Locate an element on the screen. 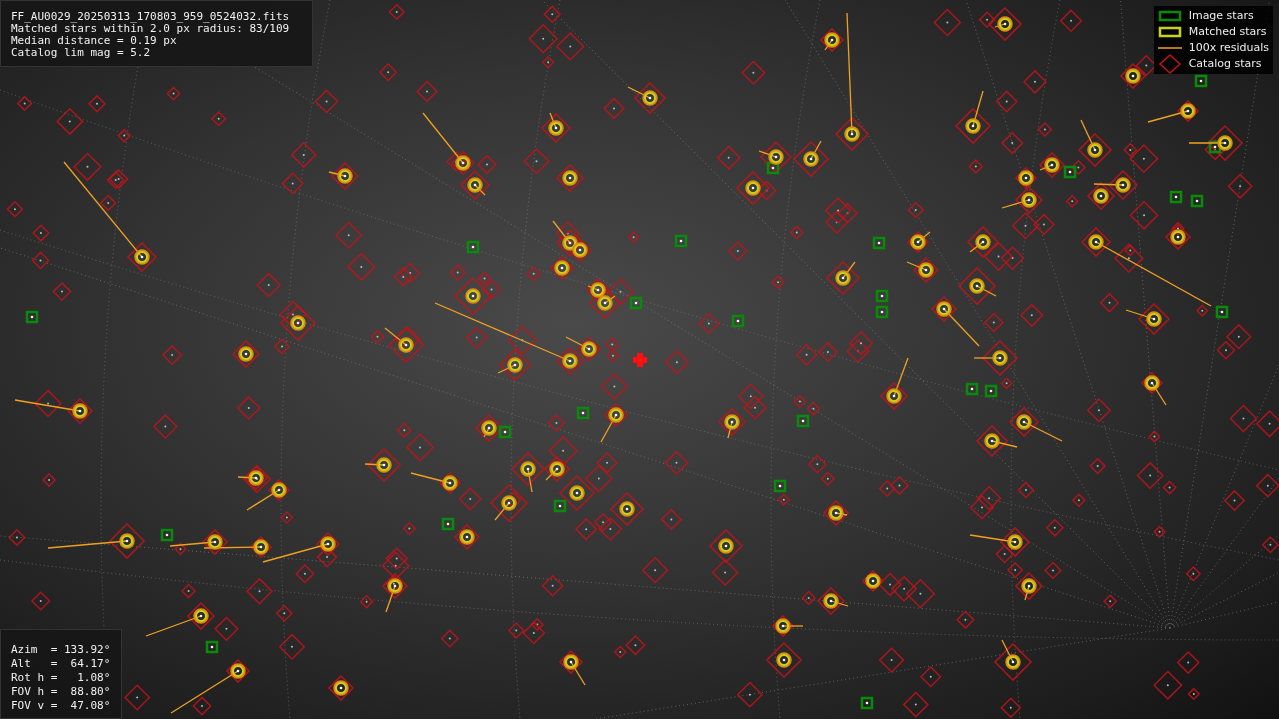 Image resolution: width=1279 pixels, height=719 pixels. info-text: Median distance = 0.19 px is located at coordinates (94, 41).